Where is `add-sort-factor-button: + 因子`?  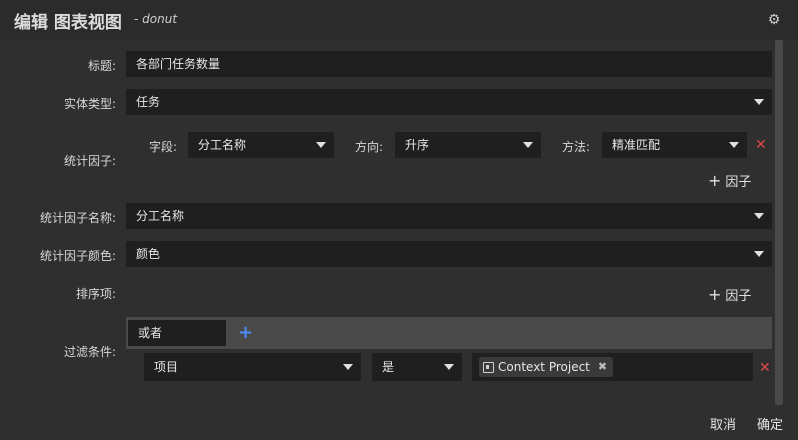
add-sort-factor-button: + 因子 is located at coordinates (729, 294).